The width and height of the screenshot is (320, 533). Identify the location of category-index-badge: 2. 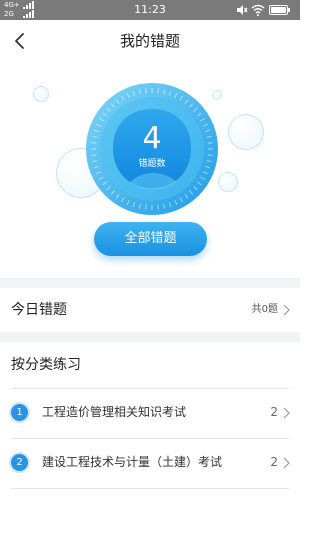
(19, 462).